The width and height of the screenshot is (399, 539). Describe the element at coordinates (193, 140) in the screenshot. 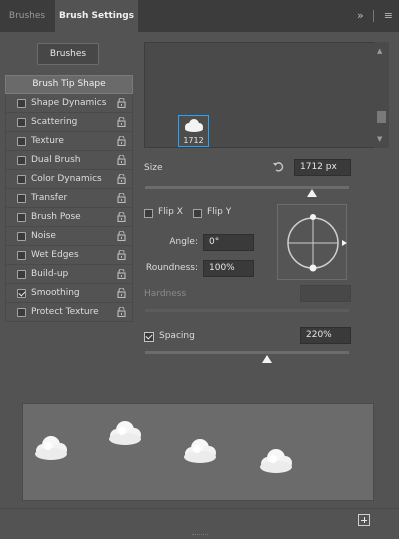

I see `tip-thumb-label: 1712` at that location.